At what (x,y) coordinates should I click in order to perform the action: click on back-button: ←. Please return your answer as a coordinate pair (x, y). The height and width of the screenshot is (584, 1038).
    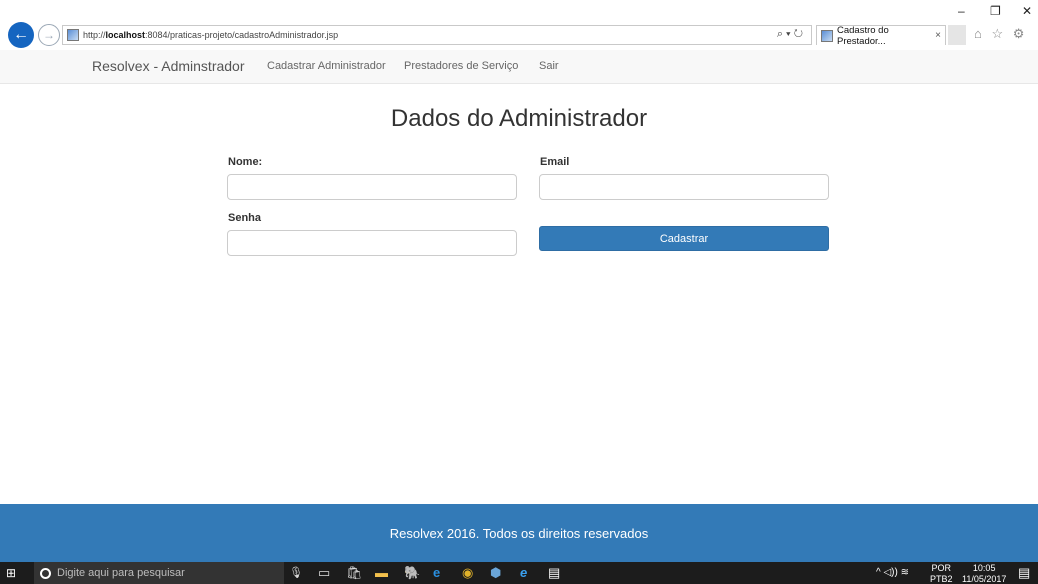
    Looking at the image, I should click on (21, 35).